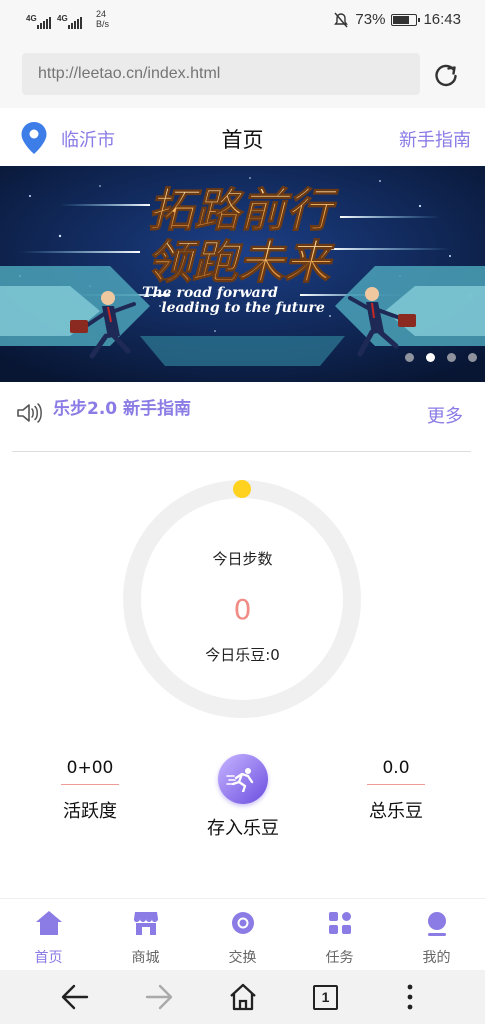  What do you see at coordinates (341, 19) in the screenshot?
I see `mute-bell-icon` at bounding box center [341, 19].